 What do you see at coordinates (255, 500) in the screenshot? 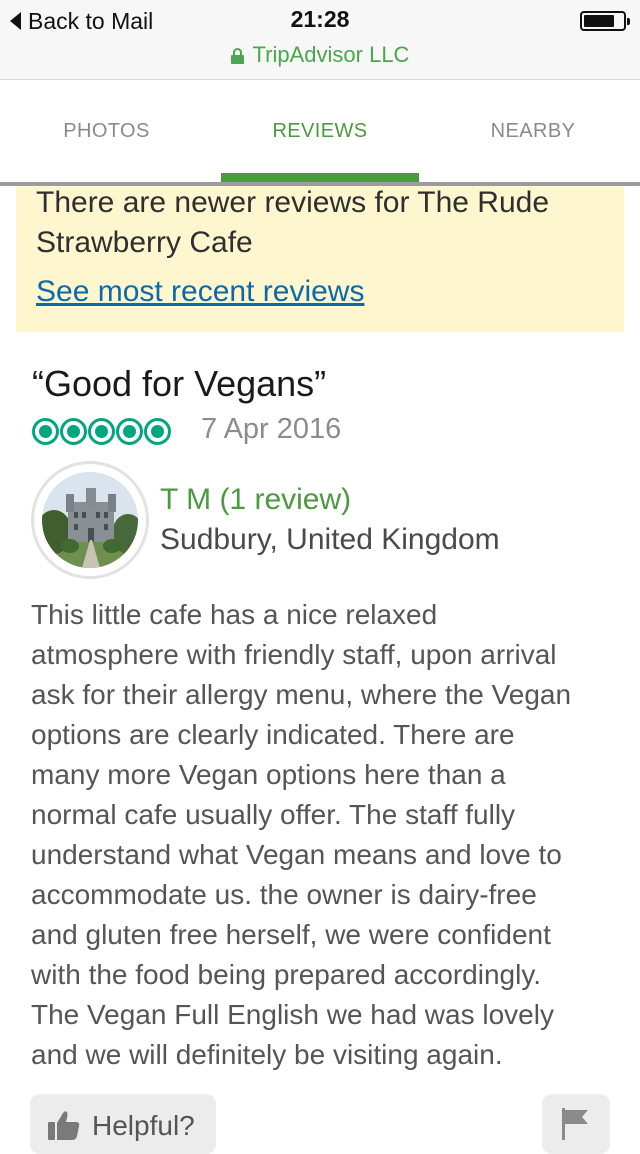
I see `reviewer-name: T M (1 review)` at bounding box center [255, 500].